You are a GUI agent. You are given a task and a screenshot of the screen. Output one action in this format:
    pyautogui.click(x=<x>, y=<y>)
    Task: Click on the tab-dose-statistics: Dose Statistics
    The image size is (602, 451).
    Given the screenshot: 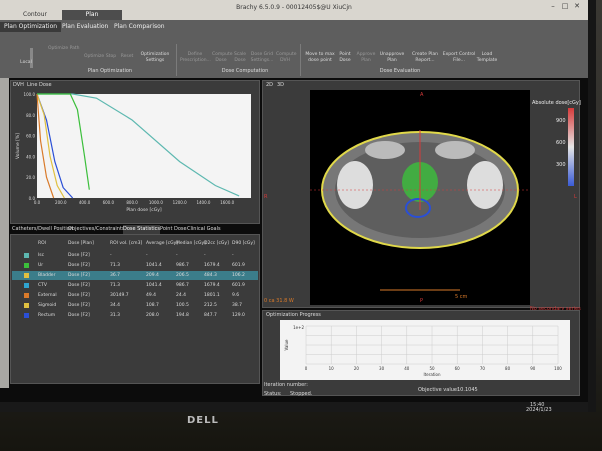 What is the action you would take?
    pyautogui.click(x=142, y=229)
    